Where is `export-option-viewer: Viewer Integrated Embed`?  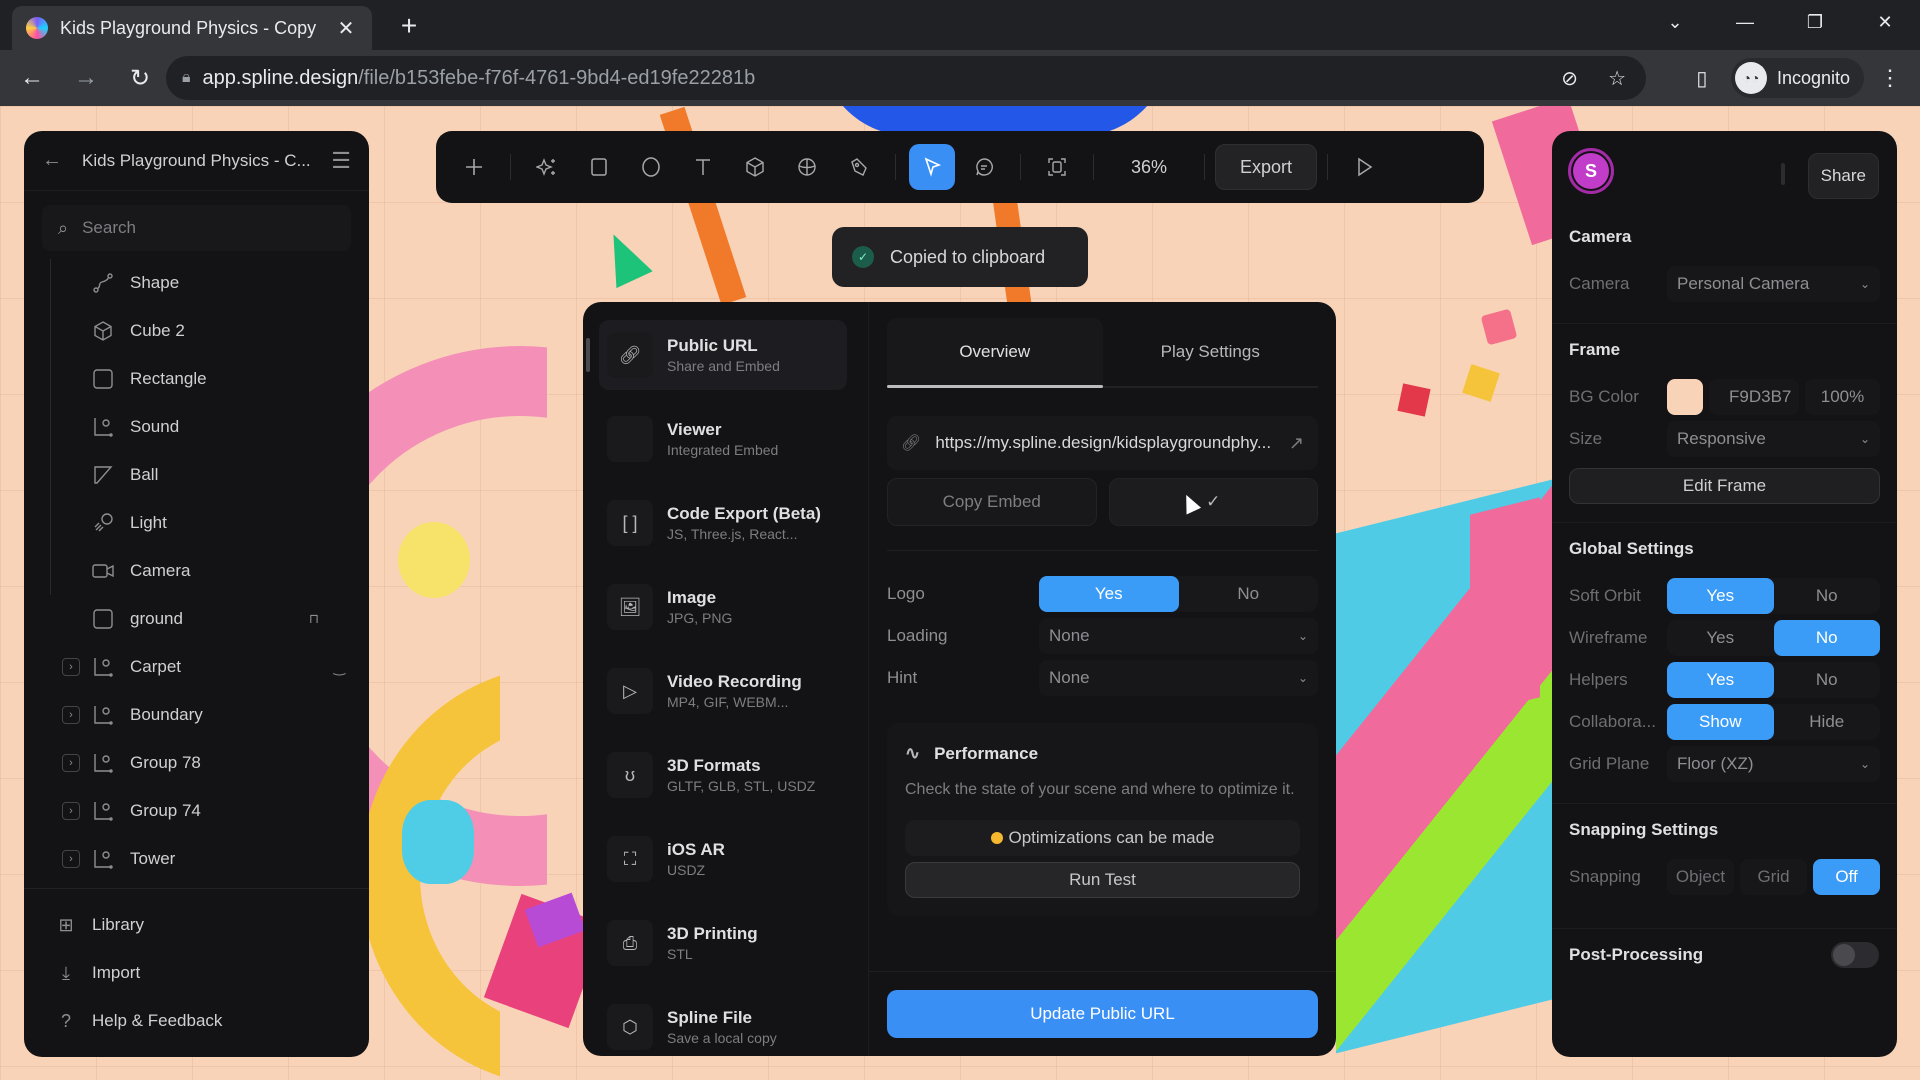 export-option-viewer: Viewer Integrated Embed is located at coordinates (723, 439).